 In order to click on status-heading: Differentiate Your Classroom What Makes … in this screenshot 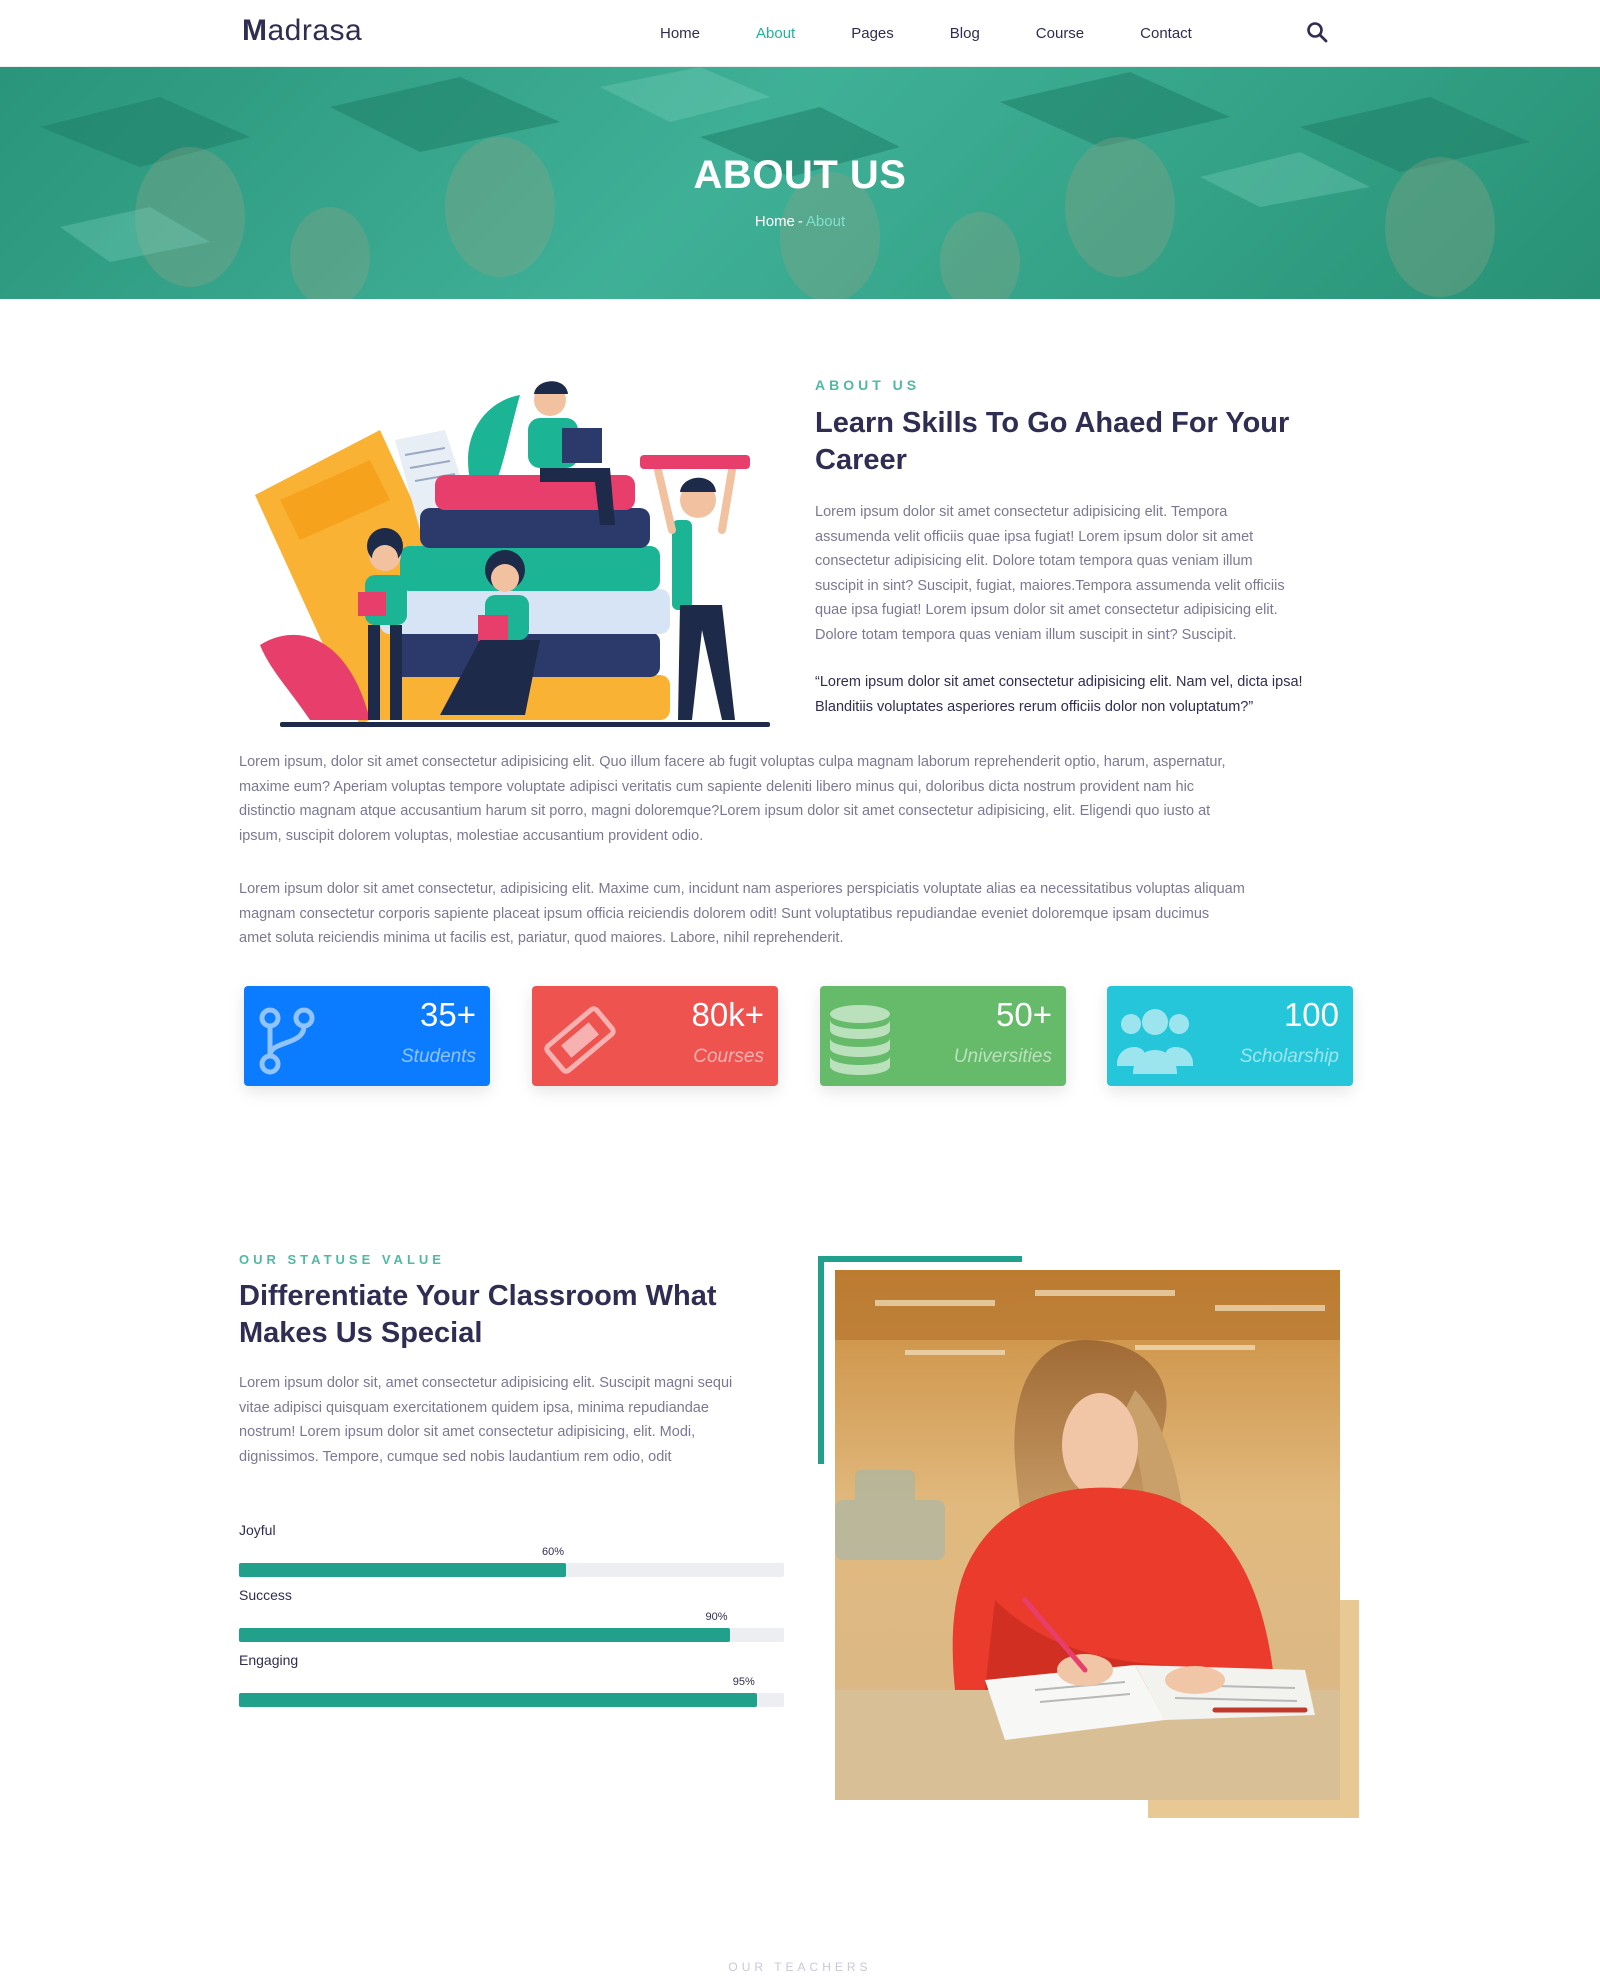, I will do `click(478, 1315)`.